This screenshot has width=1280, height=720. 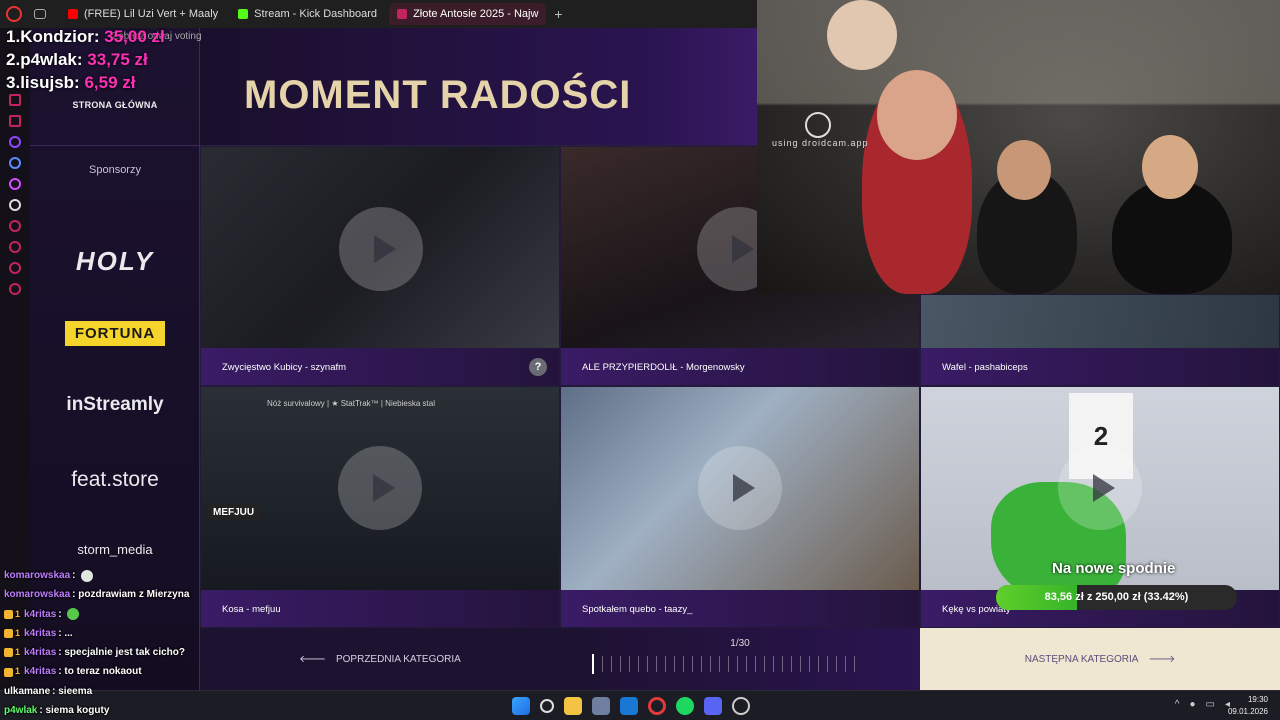 I want to click on sponsor-logo-fortuna: FORTUNA, so click(x=115, y=333).